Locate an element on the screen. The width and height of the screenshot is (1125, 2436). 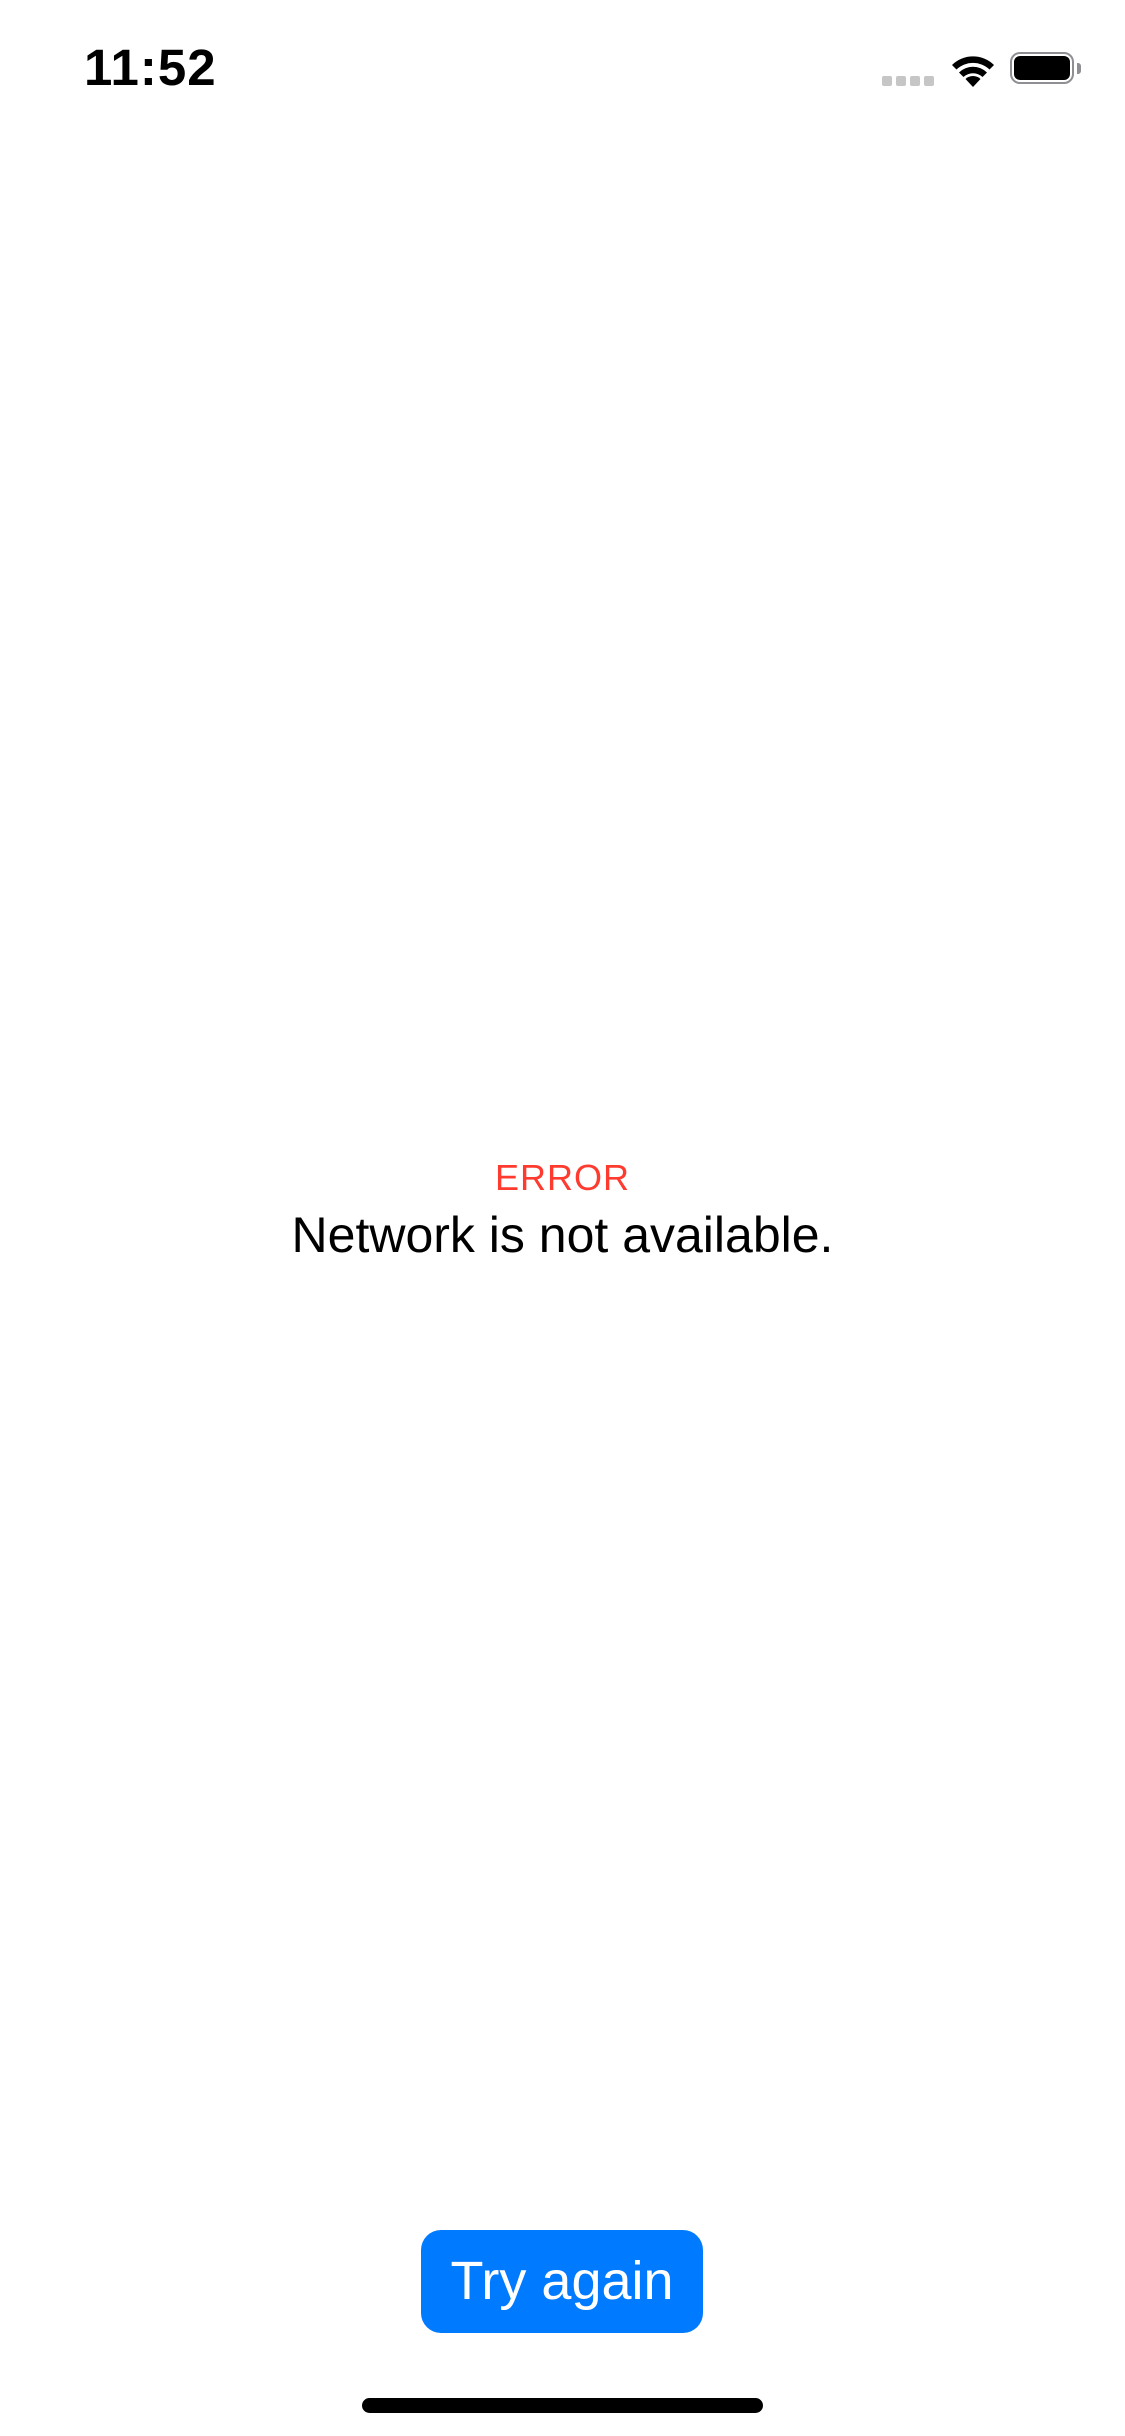
status-bar: 11:52 is located at coordinates (562, 70).